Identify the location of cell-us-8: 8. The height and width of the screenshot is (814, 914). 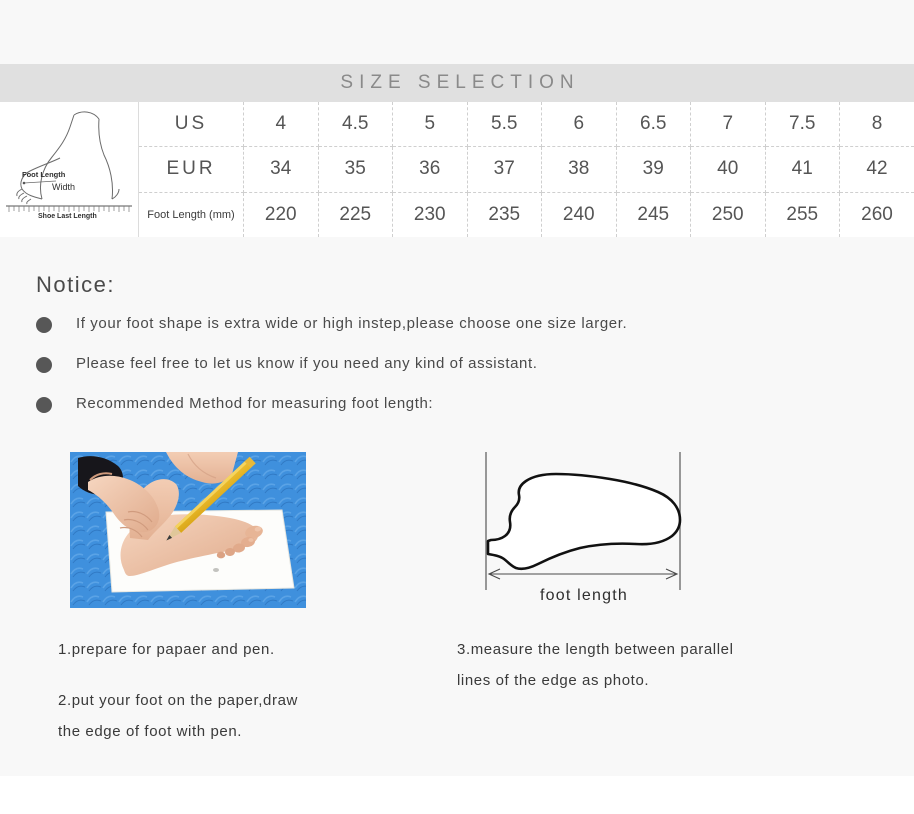
(876, 125).